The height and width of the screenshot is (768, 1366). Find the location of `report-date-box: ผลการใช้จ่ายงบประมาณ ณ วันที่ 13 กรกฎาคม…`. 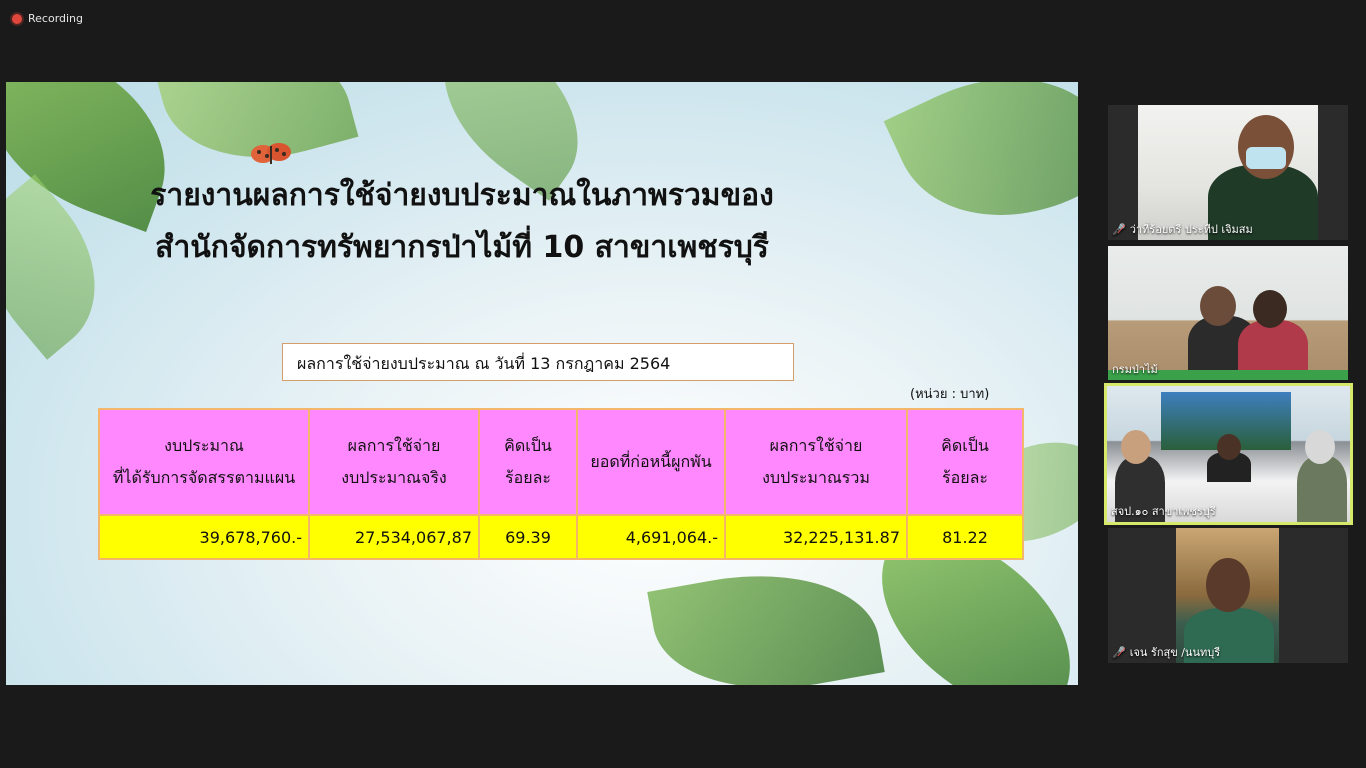

report-date-box: ผลการใช้จ่ายงบประมาณ ณ วันที่ 13 กรกฎาคม… is located at coordinates (538, 362).